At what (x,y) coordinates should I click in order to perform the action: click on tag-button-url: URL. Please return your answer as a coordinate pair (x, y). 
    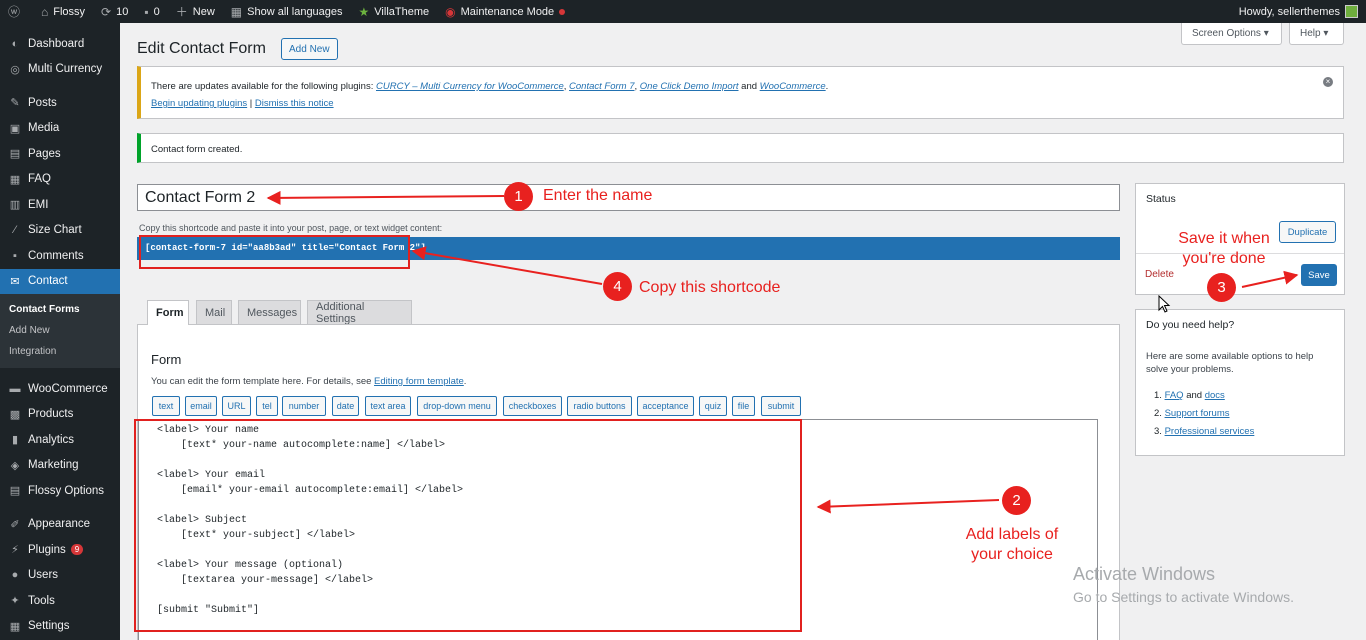
    Looking at the image, I should click on (236, 406).